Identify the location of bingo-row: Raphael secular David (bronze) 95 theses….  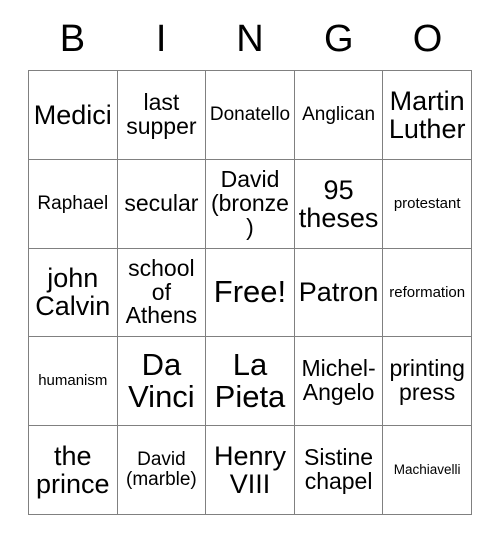
(250, 204).